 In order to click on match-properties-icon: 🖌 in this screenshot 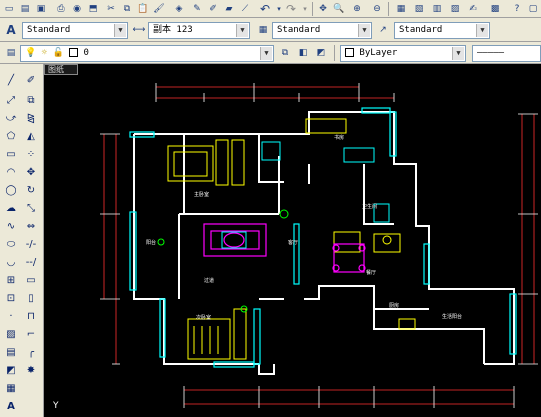, I will do `click(159, 9)`.